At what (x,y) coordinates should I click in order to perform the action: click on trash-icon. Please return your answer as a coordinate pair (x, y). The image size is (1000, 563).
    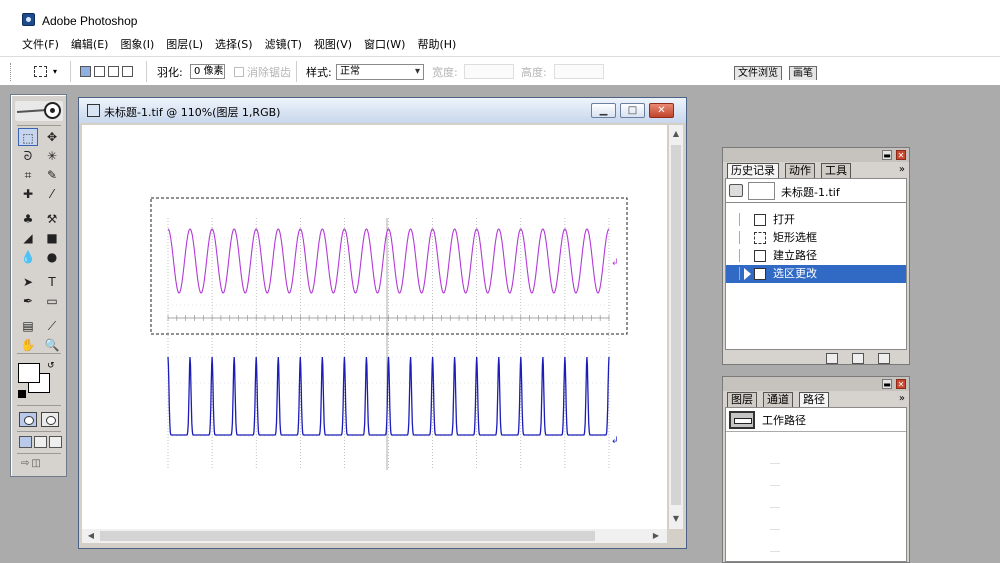
    Looking at the image, I should click on (884, 358).